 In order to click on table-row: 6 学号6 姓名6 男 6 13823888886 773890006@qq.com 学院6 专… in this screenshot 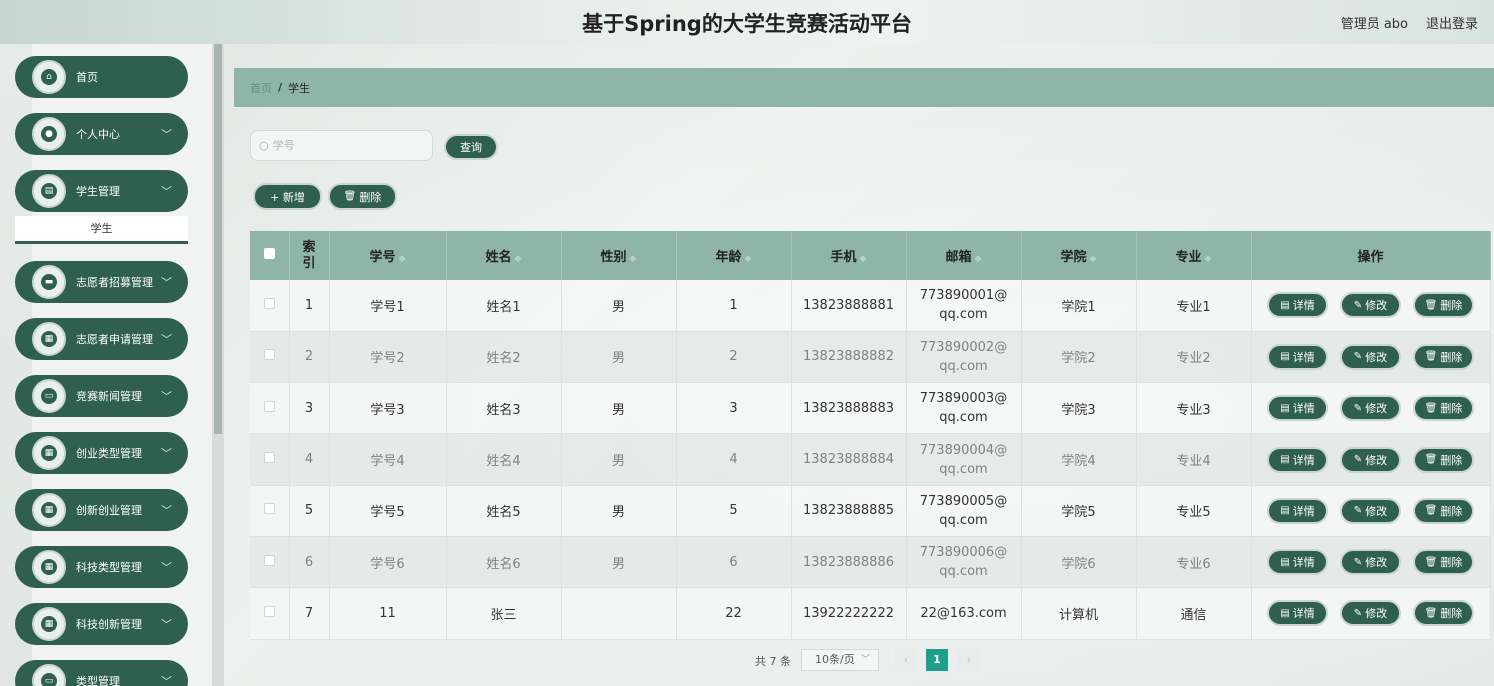, I will do `click(870, 562)`.